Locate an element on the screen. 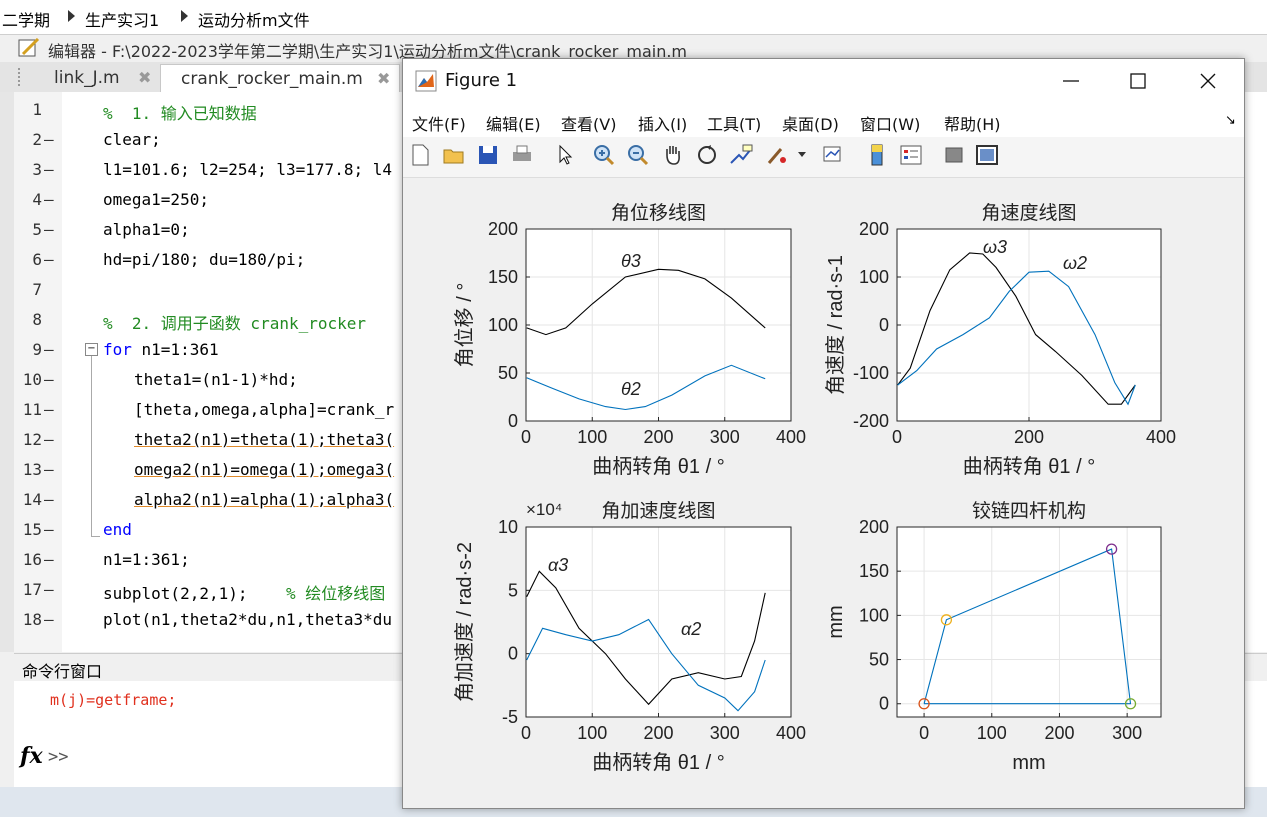 The height and width of the screenshot is (817, 1267). figure-title: Figure 1 is located at coordinates (481, 80).